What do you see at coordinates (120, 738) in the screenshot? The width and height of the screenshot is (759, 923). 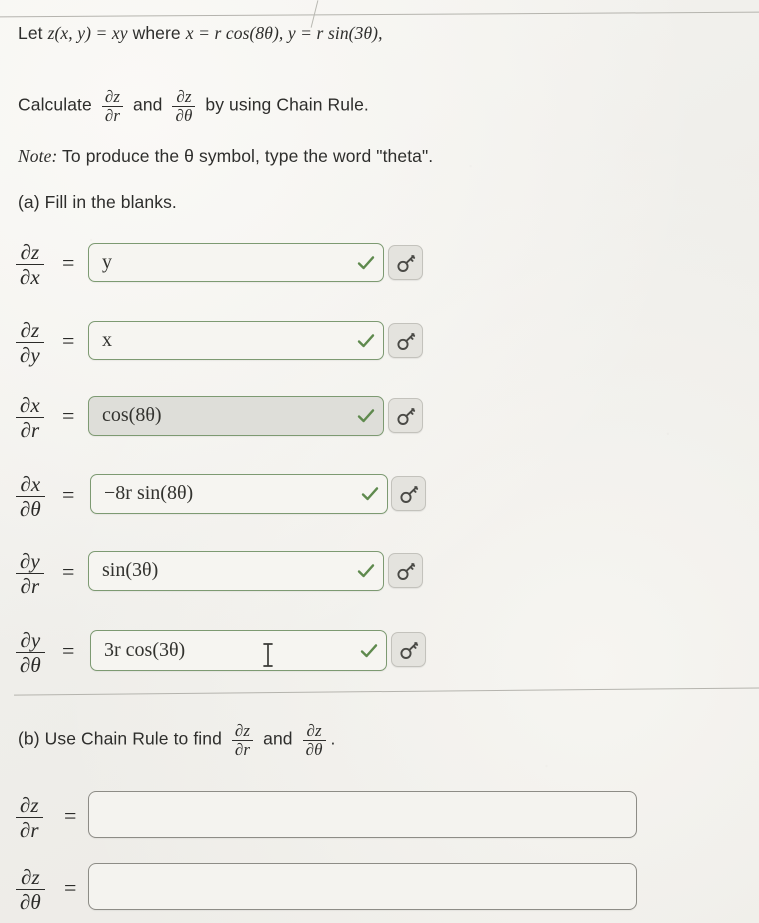 I see `part-b-heading-prefix: (b) Use Chain Rule to find` at bounding box center [120, 738].